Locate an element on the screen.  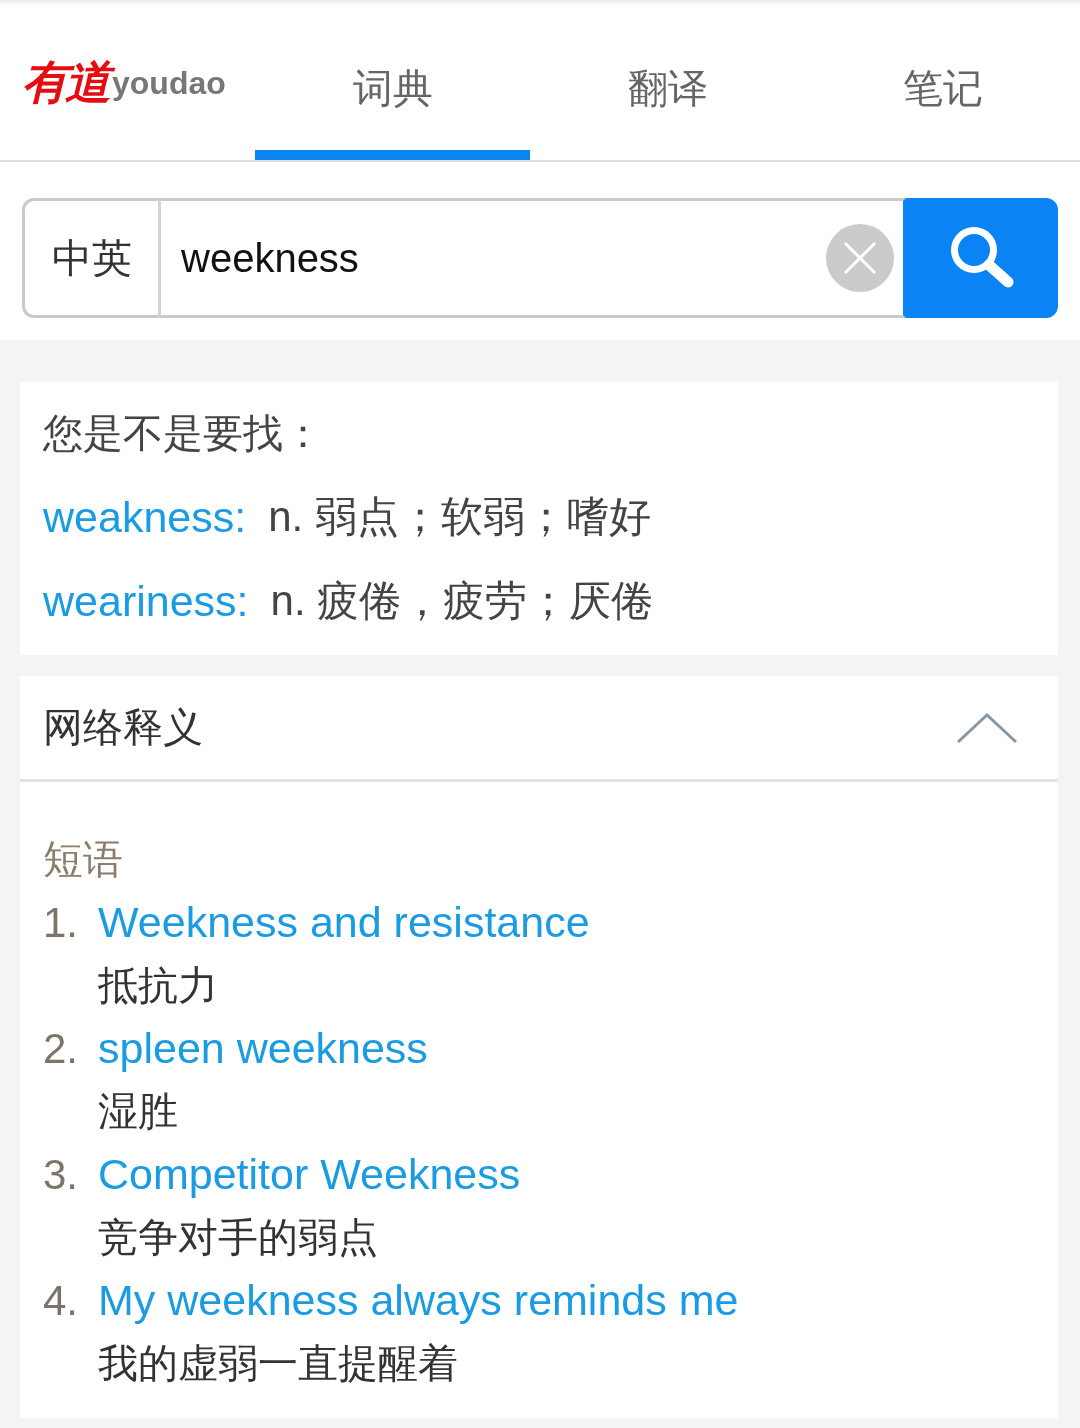
phrase-translation: 湿胜 is located at coordinates (138, 1111).